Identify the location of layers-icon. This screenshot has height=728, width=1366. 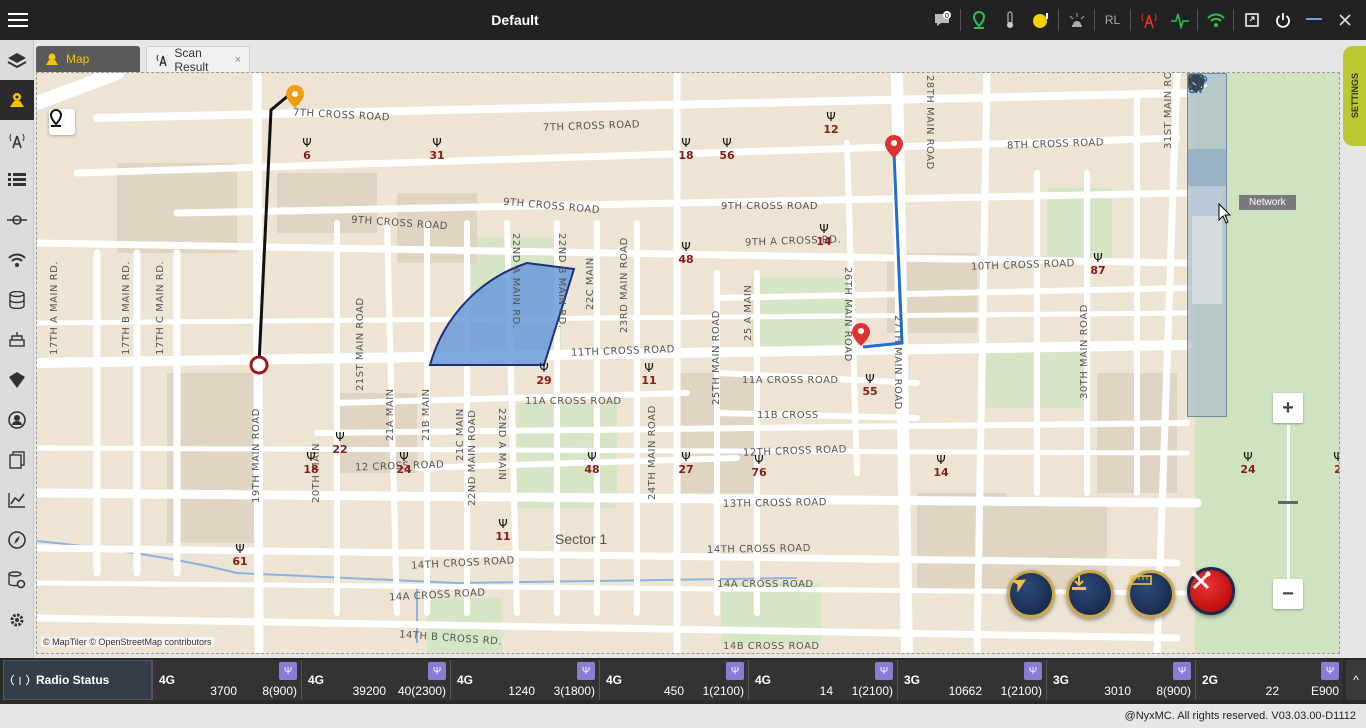
(17, 60).